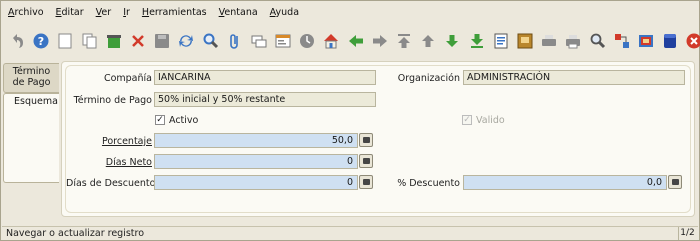  I want to click on activo-checkbox: ✓, so click(160, 120).